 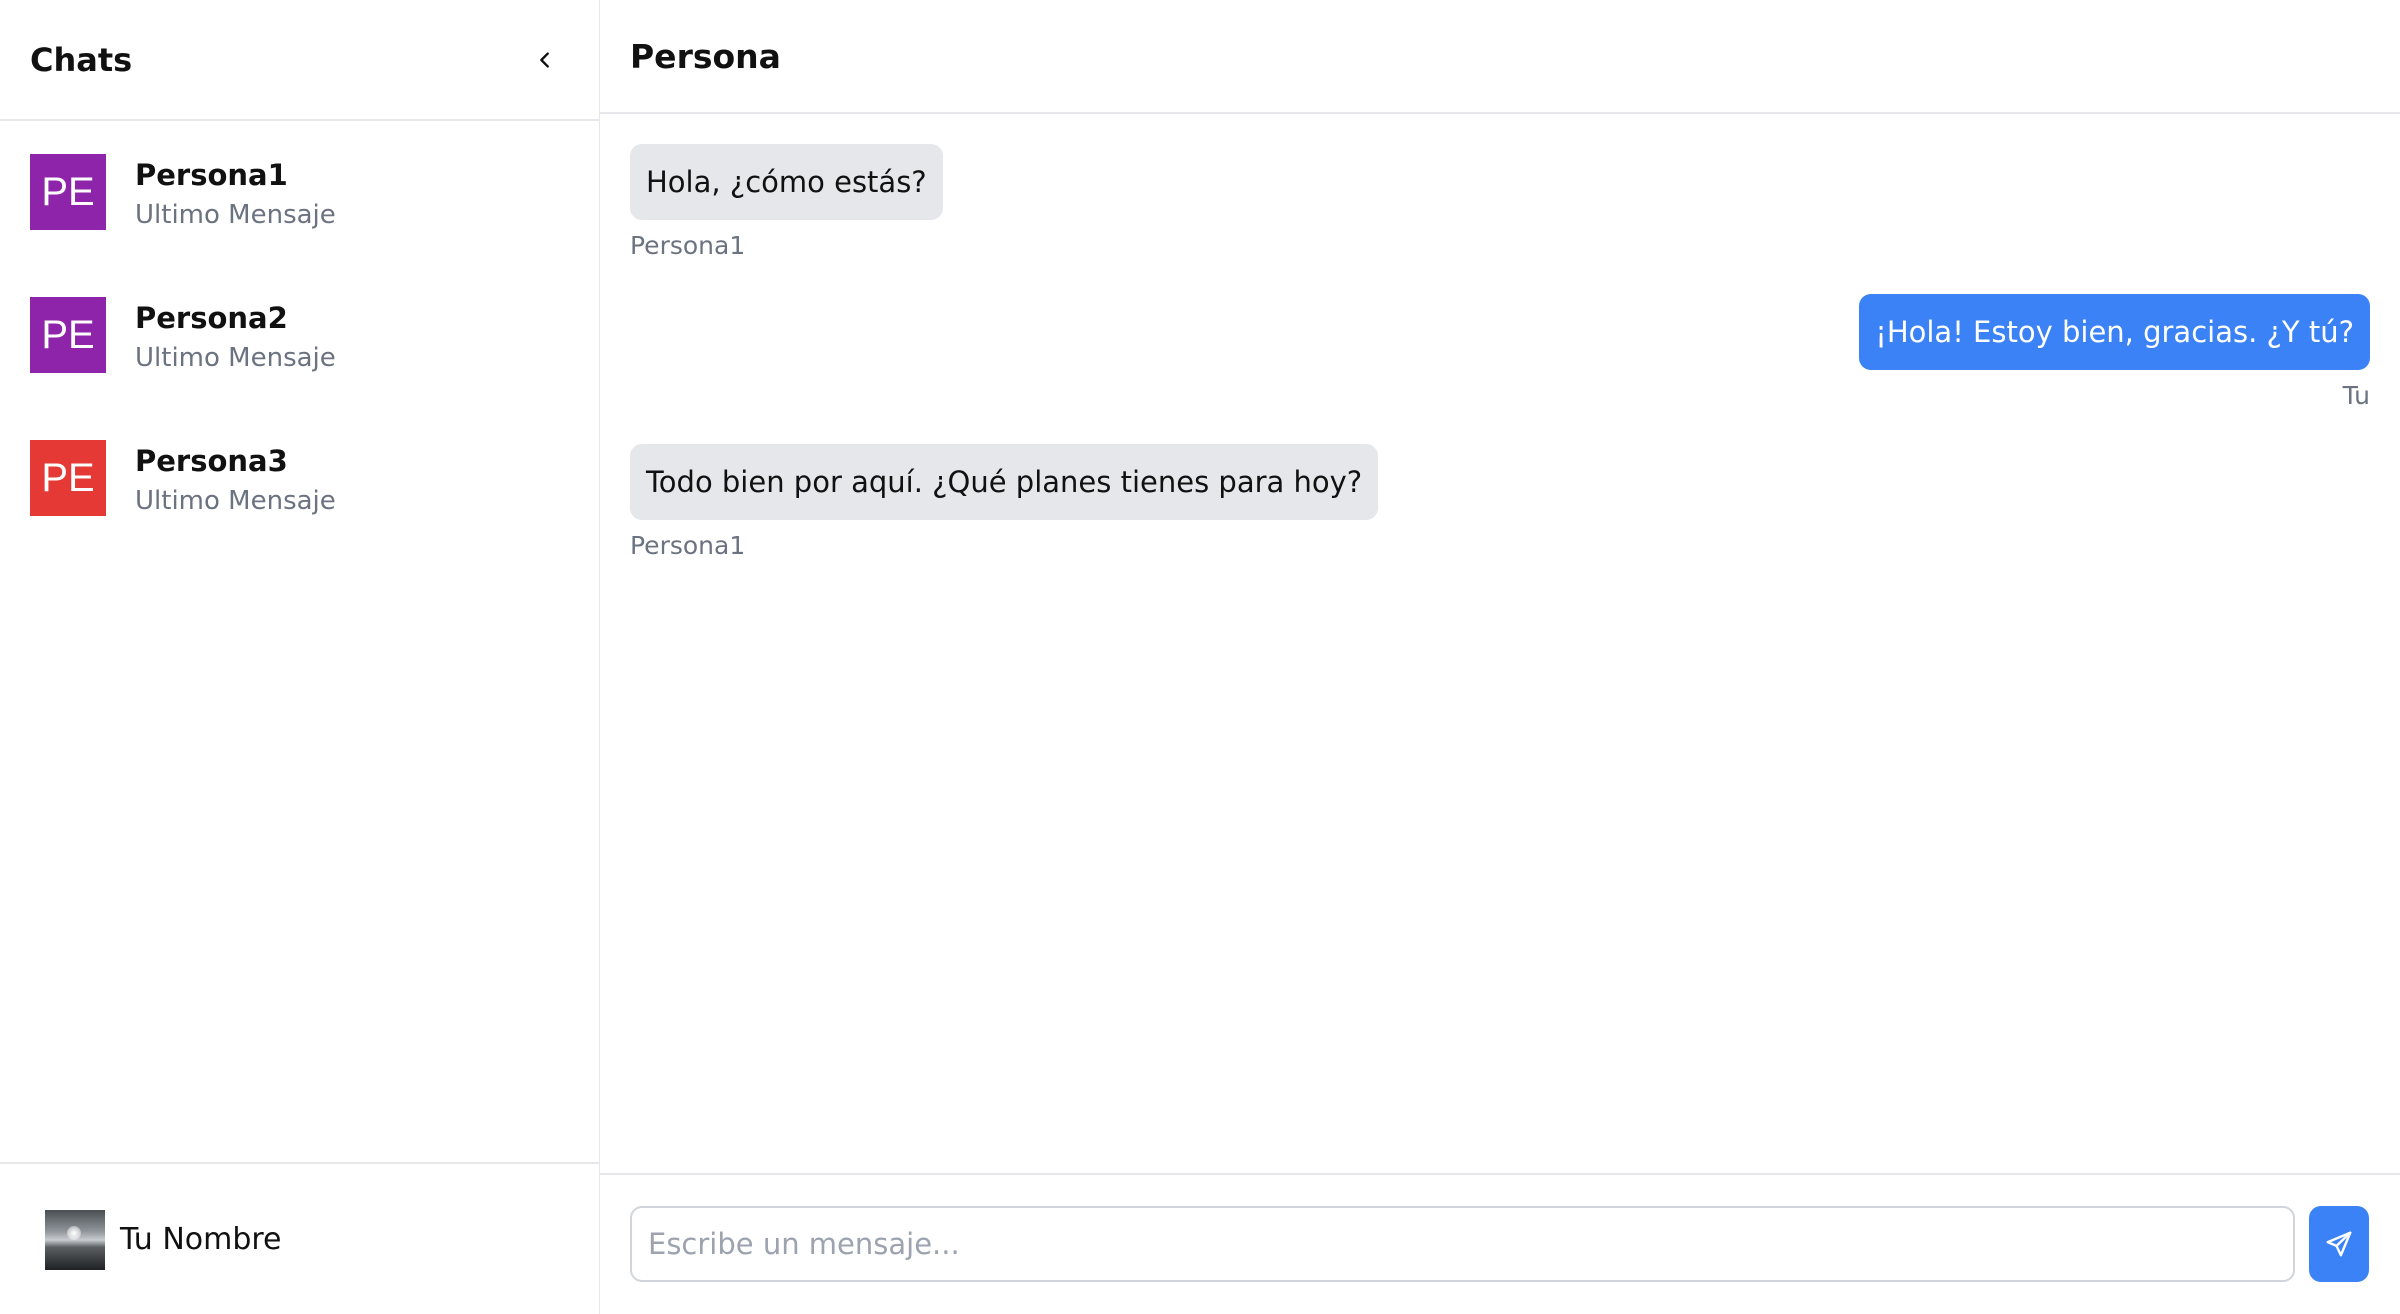 I want to click on chevron-left-icon, so click(x=544, y=59).